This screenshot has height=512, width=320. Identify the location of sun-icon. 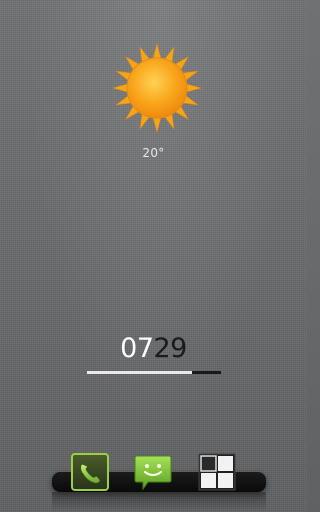
(157, 88).